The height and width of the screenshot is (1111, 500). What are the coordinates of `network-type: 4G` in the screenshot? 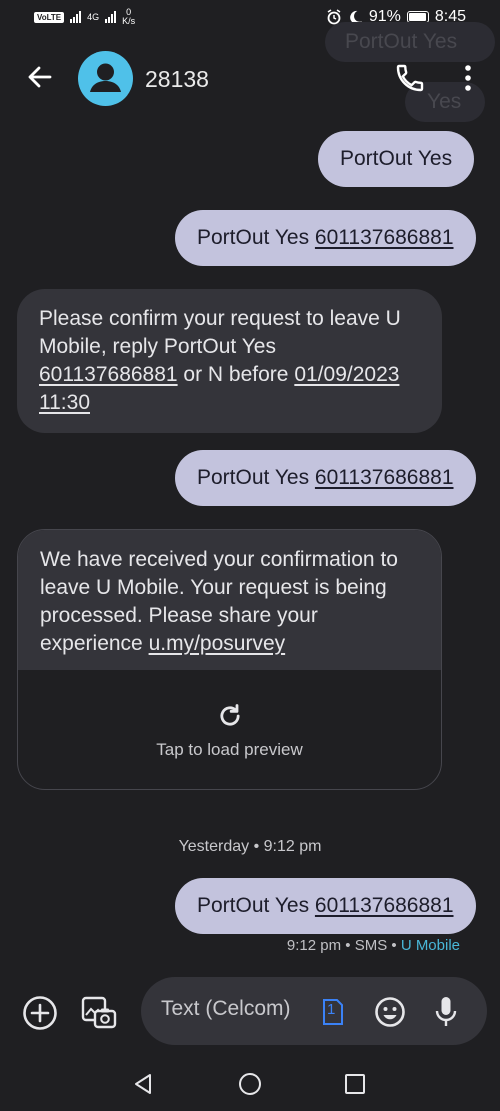 It's located at (93, 17).